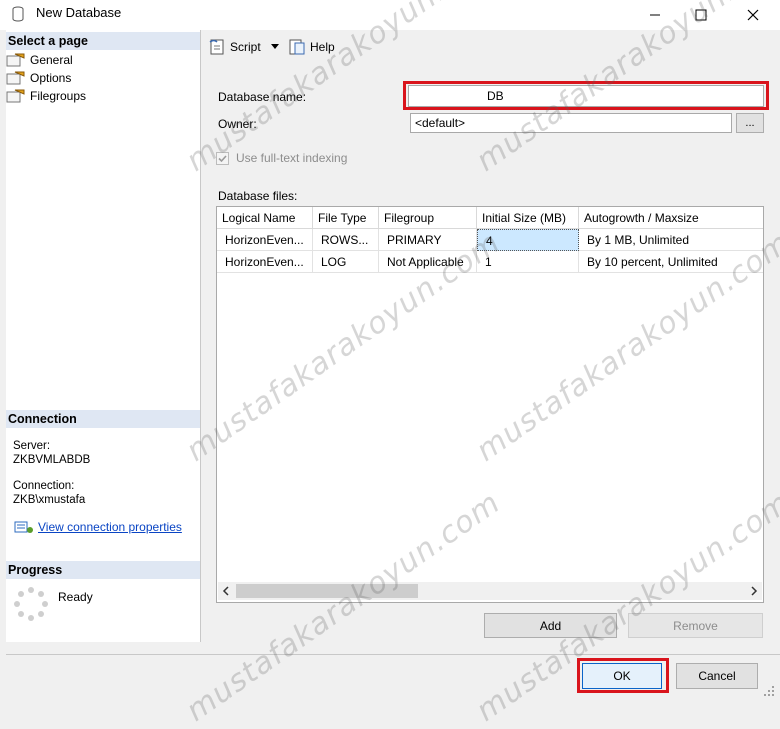 This screenshot has width=780, height=729. Describe the element at coordinates (528, 240) in the screenshot. I see `initial-size-cell-selected: 4` at that location.